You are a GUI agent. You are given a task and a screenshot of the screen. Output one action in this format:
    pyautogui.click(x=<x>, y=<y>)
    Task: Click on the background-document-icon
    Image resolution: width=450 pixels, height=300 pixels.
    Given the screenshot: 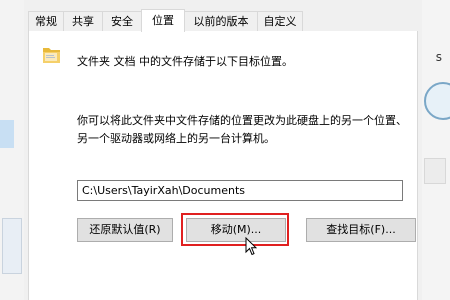 What is the action you would take?
    pyautogui.click(x=12, y=246)
    